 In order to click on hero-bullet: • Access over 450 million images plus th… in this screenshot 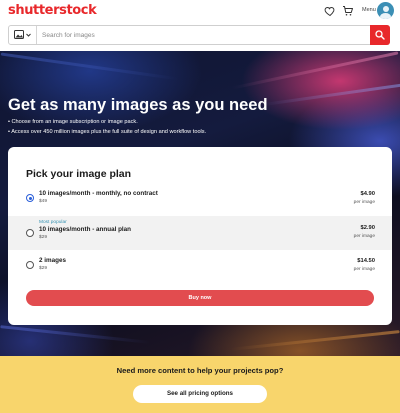, I will do `click(107, 132)`.